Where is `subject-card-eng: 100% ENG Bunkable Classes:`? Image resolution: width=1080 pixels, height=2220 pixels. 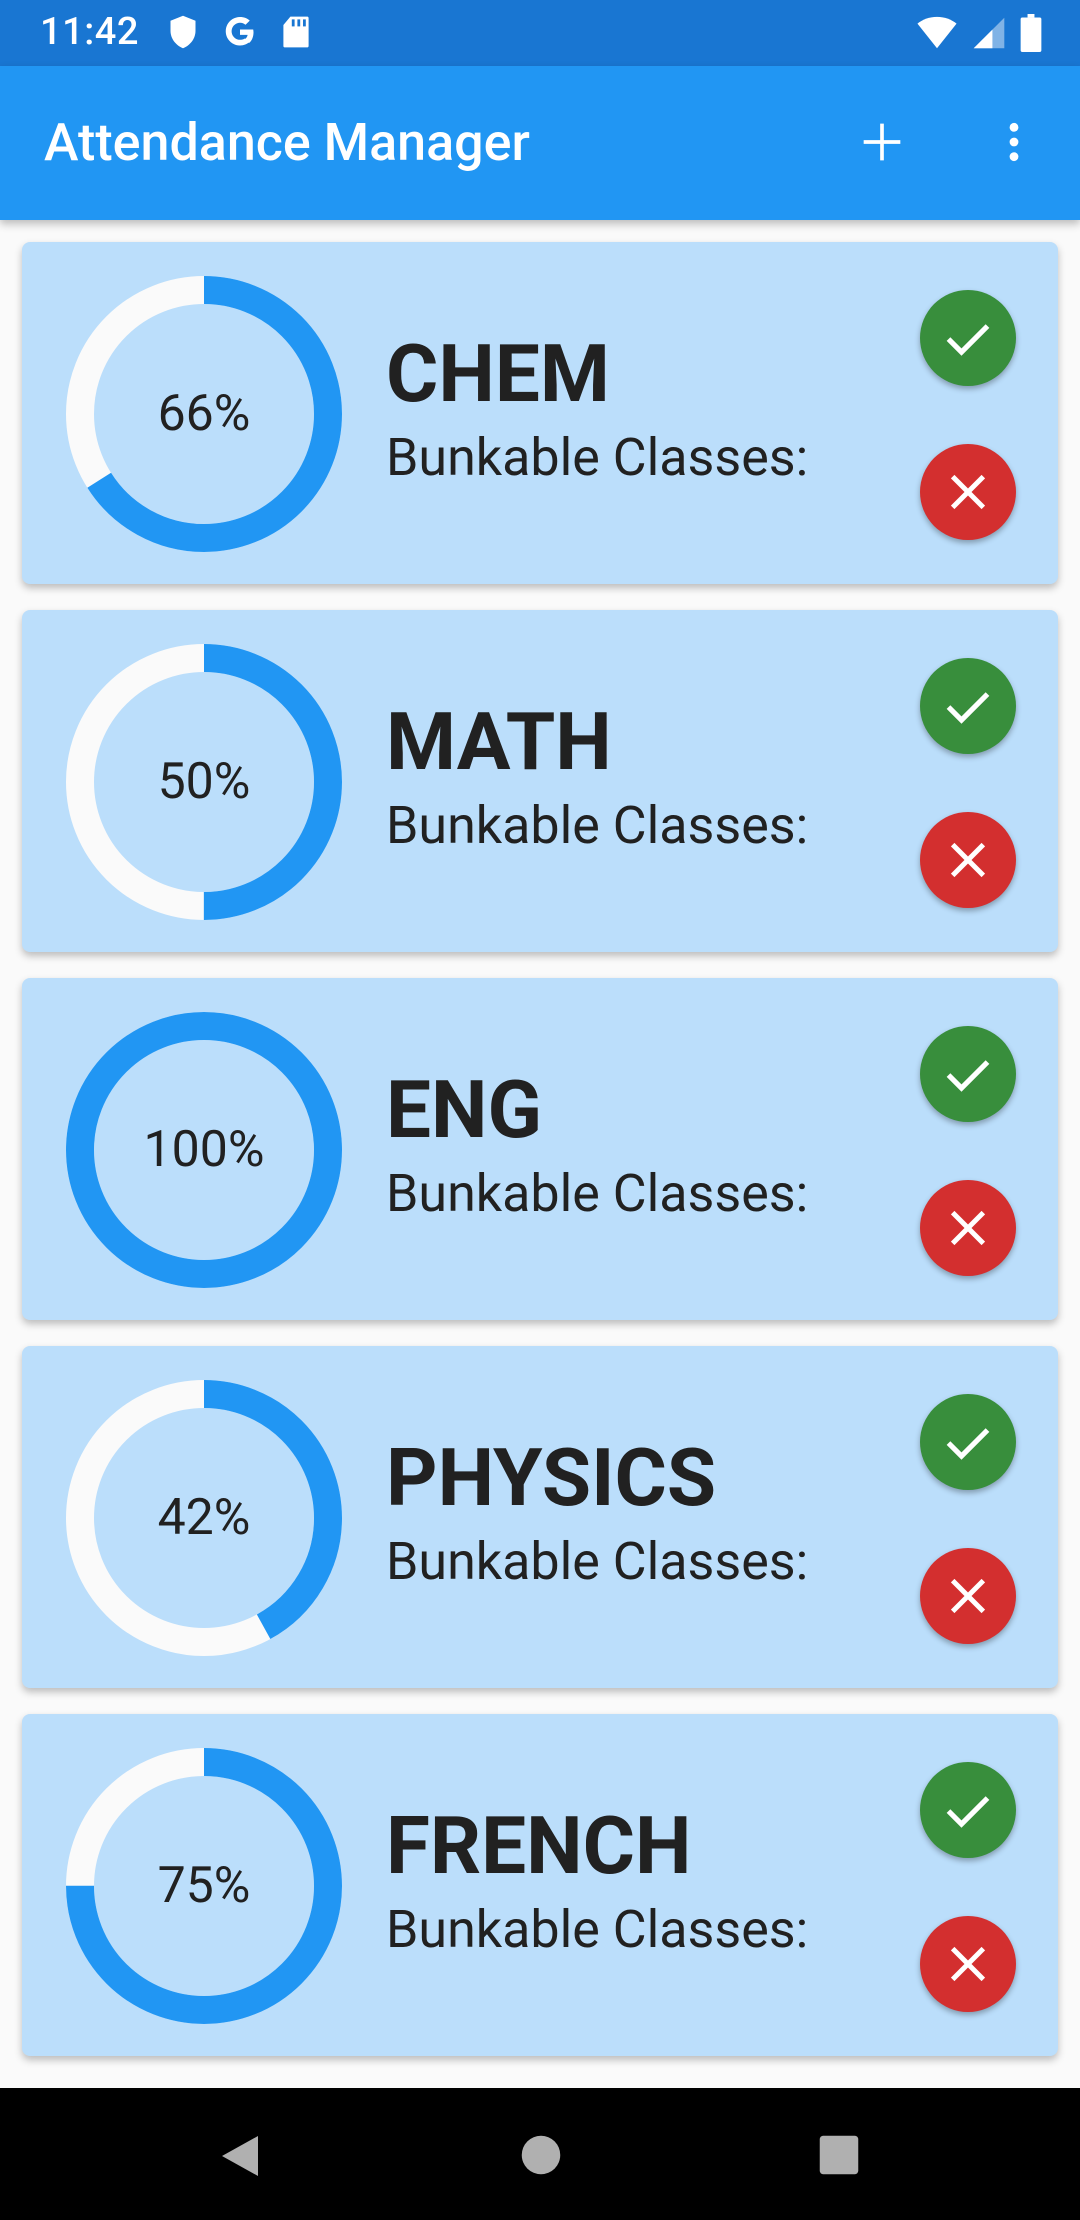
subject-card-eng: 100% ENG Bunkable Classes: is located at coordinates (540, 1149).